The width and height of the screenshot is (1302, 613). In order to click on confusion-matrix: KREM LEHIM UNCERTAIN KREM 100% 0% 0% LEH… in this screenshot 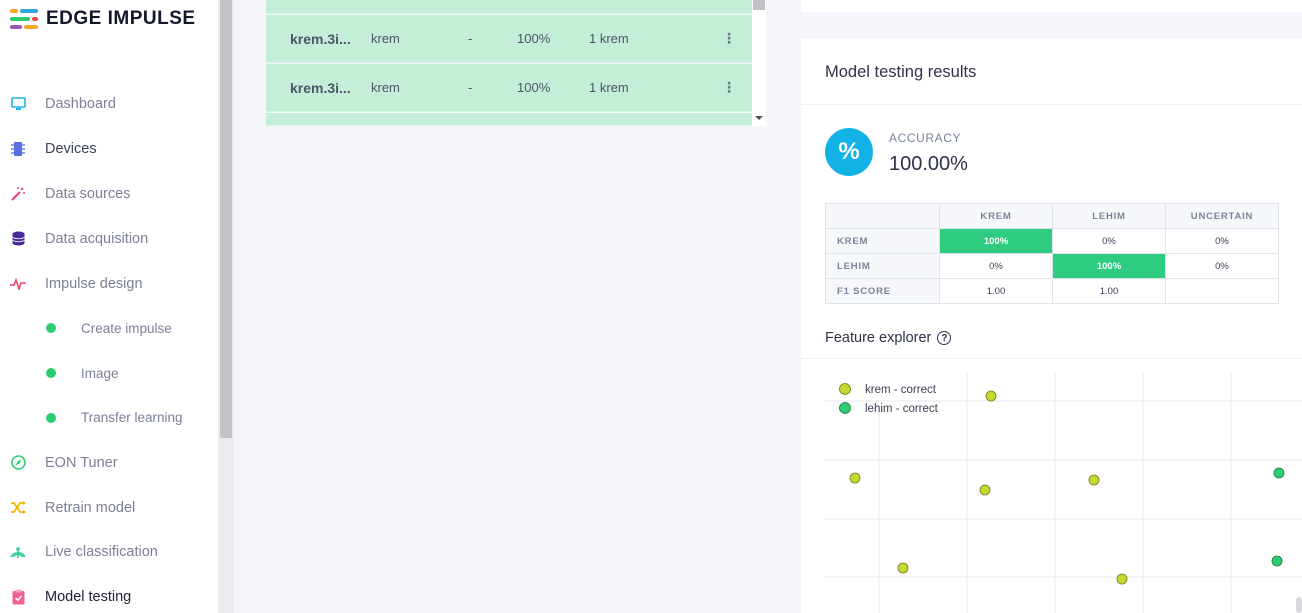, I will do `click(1052, 253)`.